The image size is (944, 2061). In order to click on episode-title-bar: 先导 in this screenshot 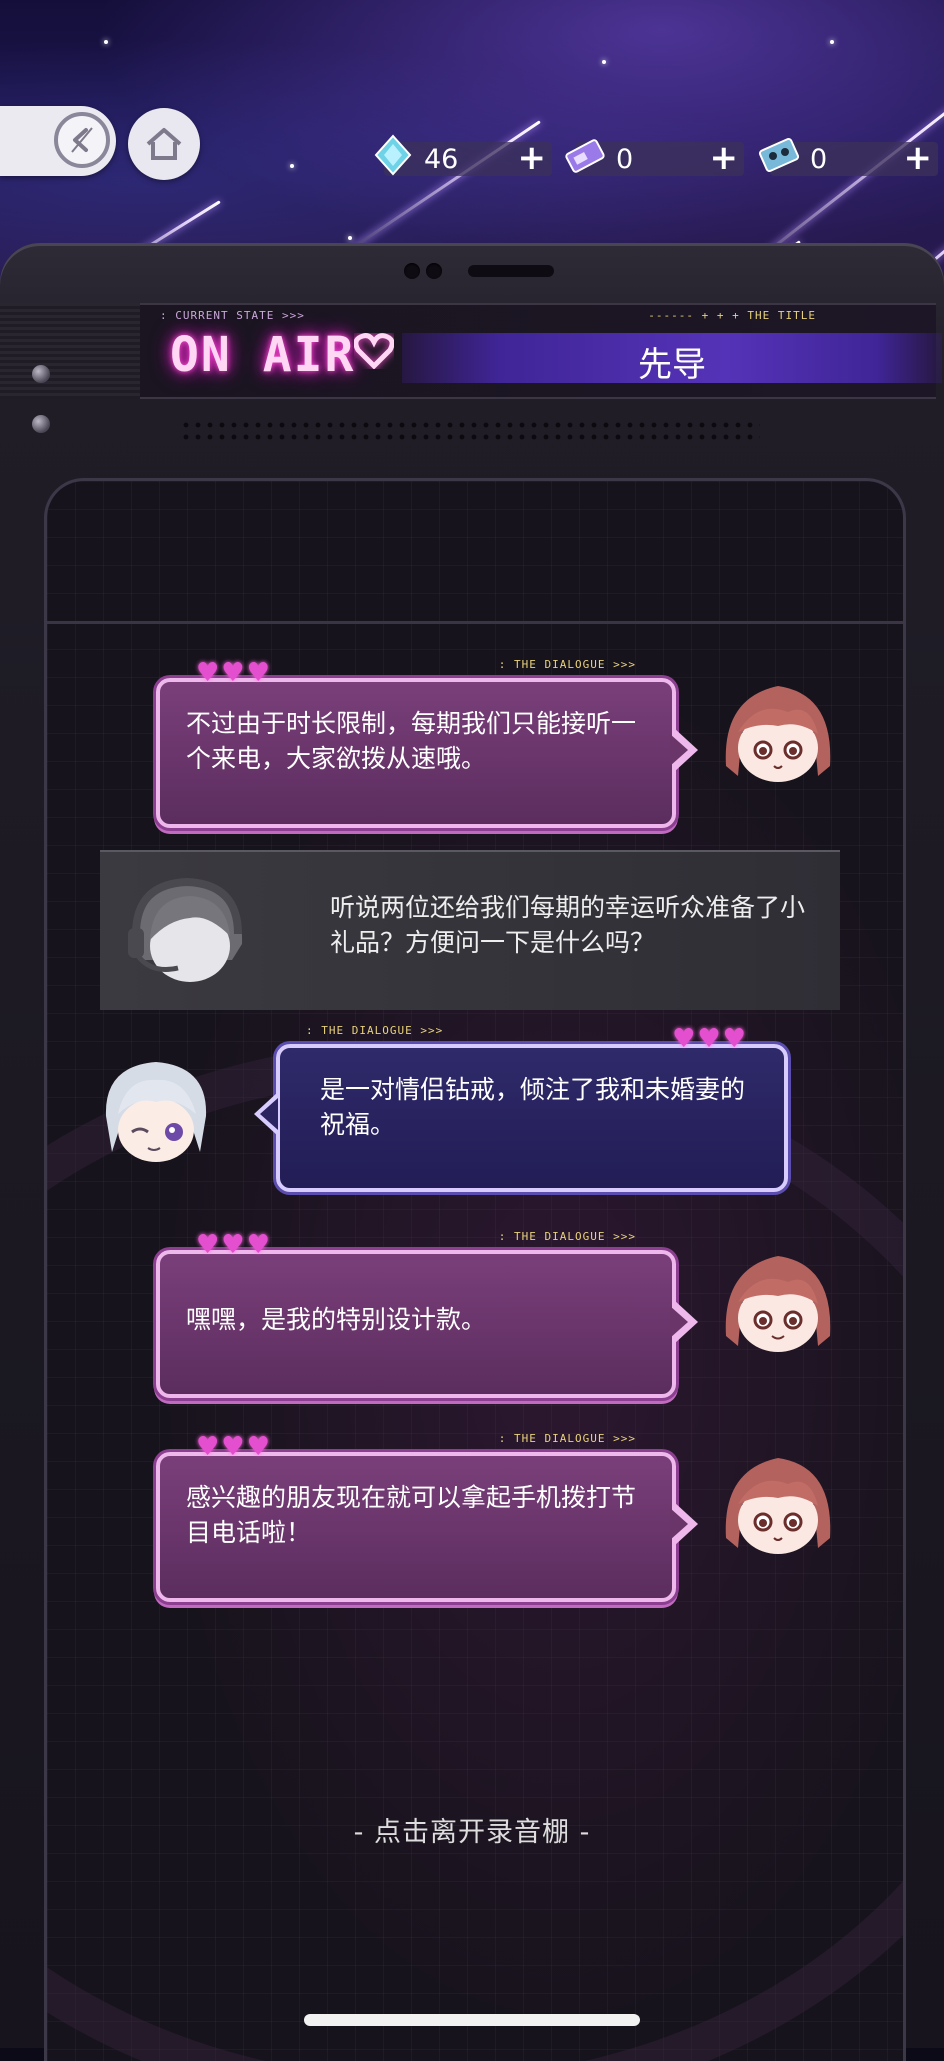, I will do `click(672, 359)`.